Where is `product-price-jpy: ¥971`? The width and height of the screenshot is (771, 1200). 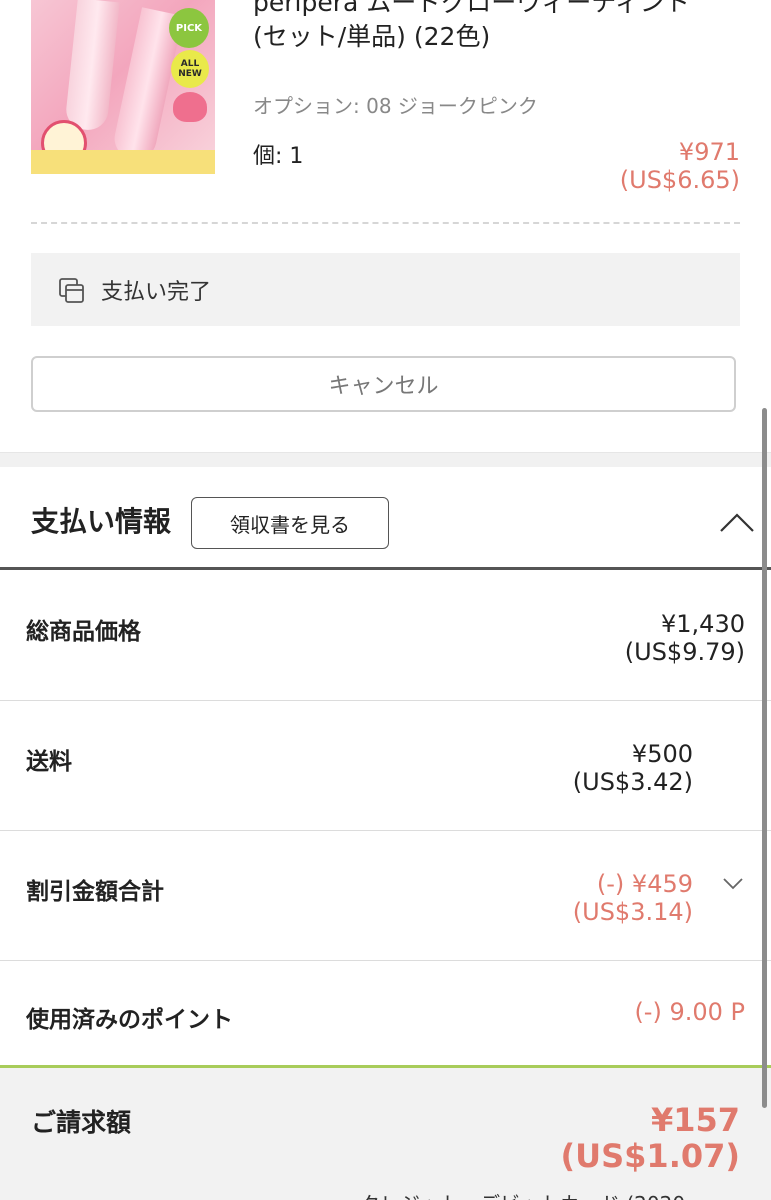 product-price-jpy: ¥971 is located at coordinates (709, 152).